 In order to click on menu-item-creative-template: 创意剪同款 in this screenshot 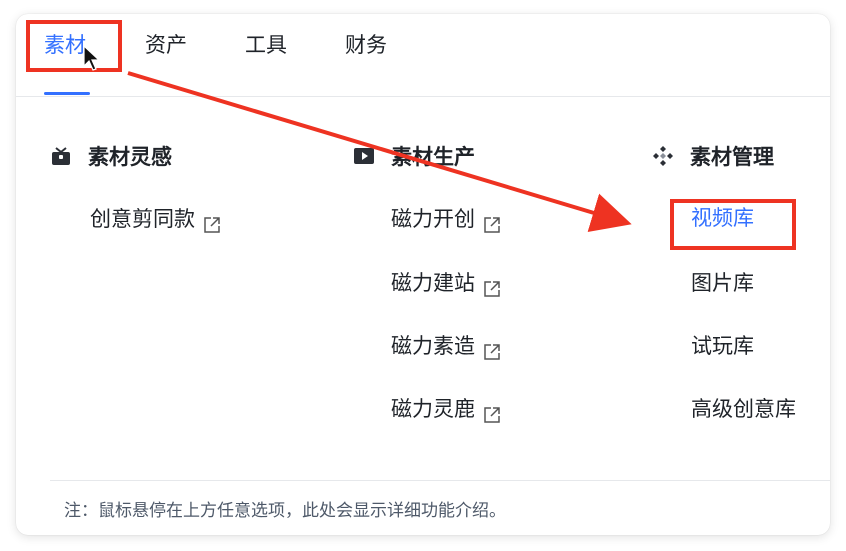, I will do `click(155, 219)`.